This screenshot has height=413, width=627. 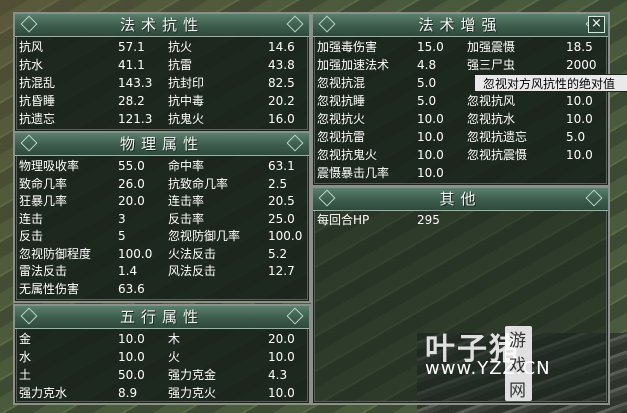 I want to click on stat-label: 雷法反击, so click(x=43, y=271).